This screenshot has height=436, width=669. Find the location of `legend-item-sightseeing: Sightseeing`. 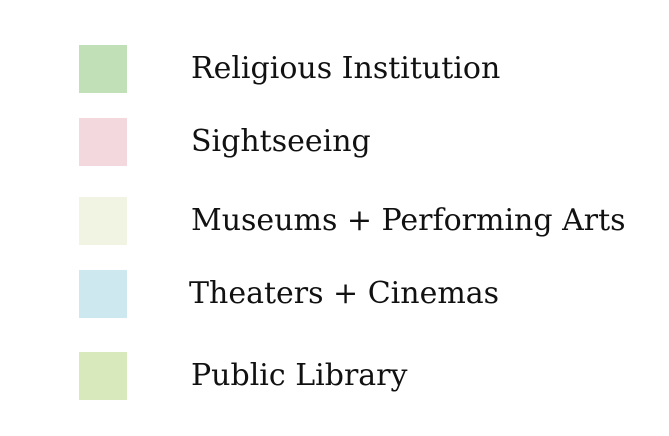

legend-item-sightseeing: Sightseeing is located at coordinates (334, 143).